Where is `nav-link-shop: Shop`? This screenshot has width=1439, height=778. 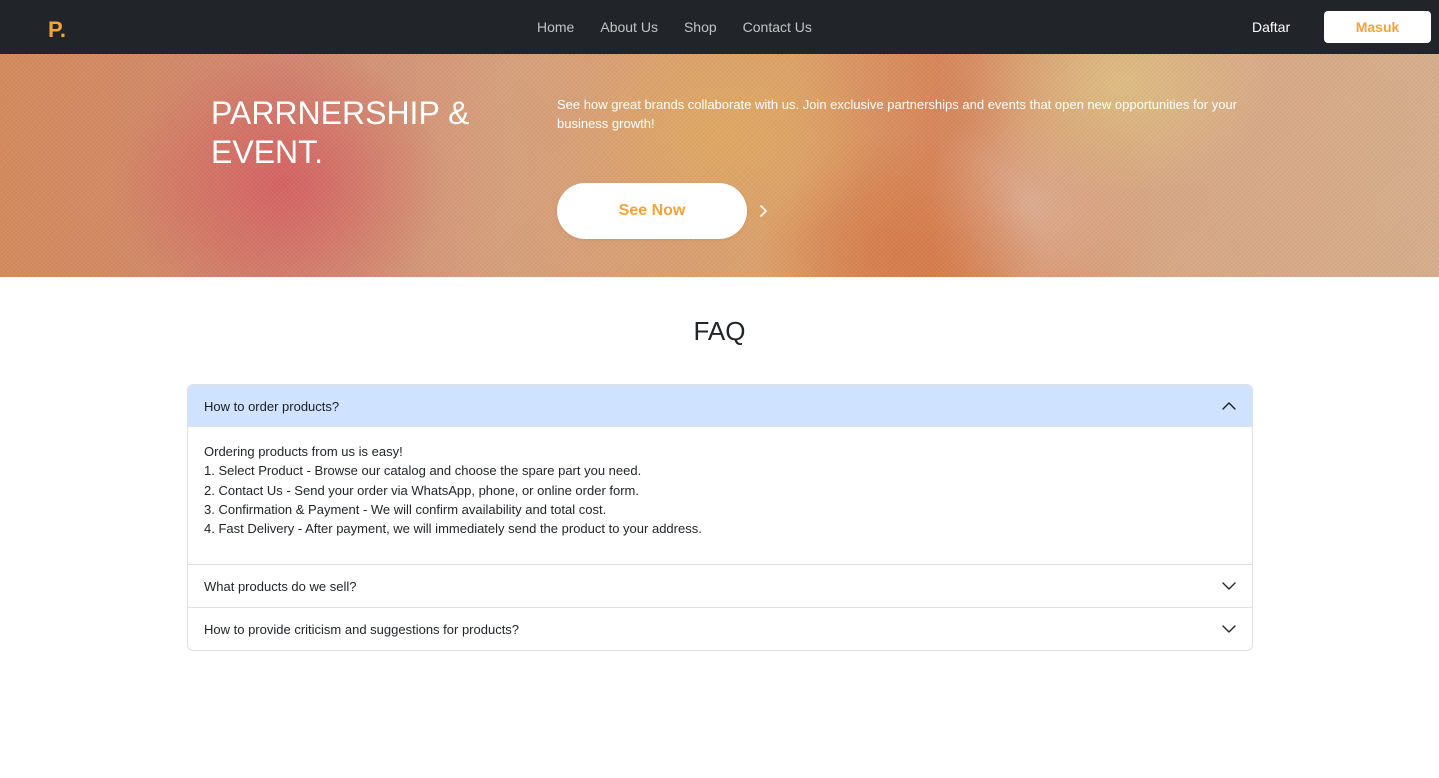
nav-link-shop: Shop is located at coordinates (700, 27).